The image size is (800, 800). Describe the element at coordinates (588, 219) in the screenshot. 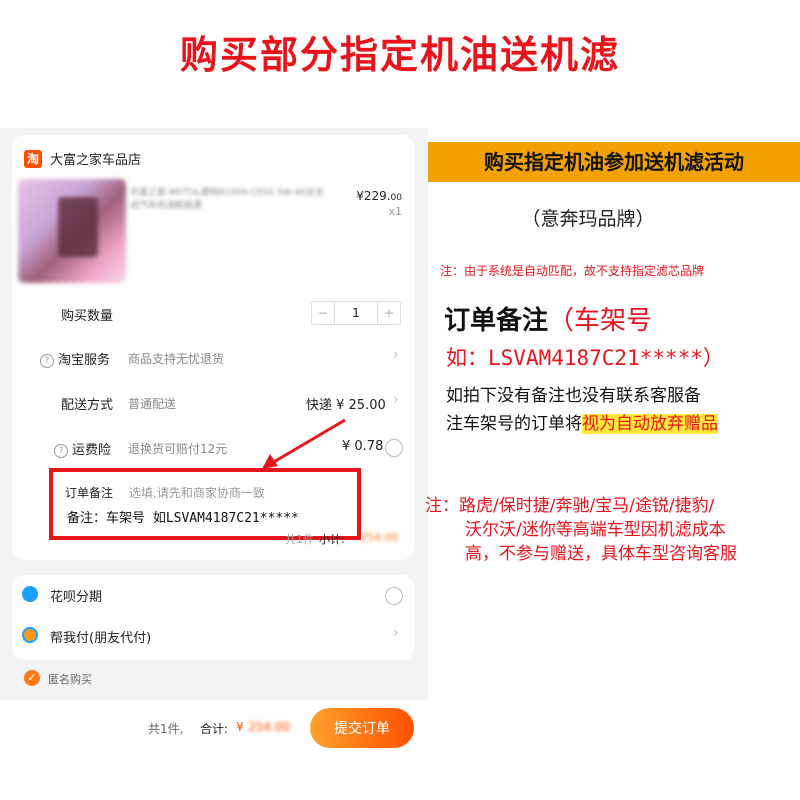

I see `brand-line: （意奔玛品牌）` at that location.